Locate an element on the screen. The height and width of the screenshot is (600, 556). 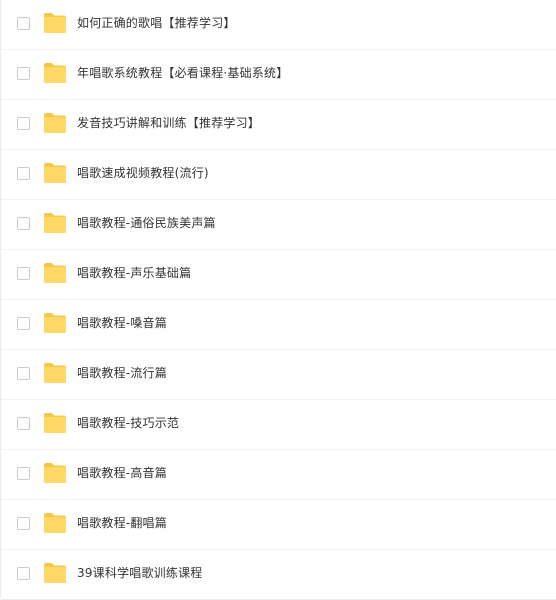
folder-name: 唱歌教程-声乐基础篇 is located at coordinates (134, 273).